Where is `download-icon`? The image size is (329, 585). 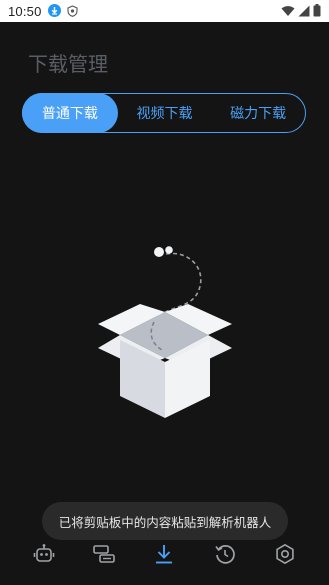 download-icon is located at coordinates (164, 554).